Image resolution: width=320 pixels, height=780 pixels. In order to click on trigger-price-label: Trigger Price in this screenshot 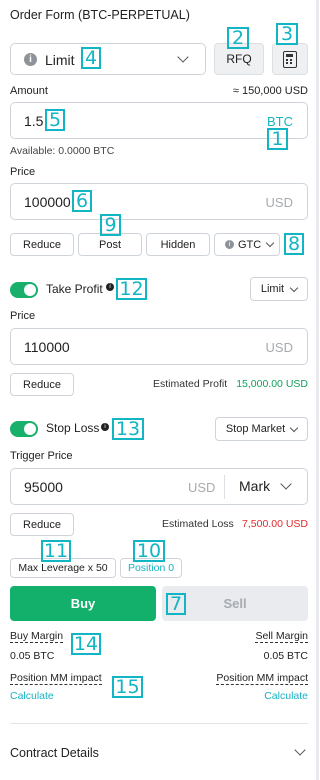, I will do `click(41, 456)`.